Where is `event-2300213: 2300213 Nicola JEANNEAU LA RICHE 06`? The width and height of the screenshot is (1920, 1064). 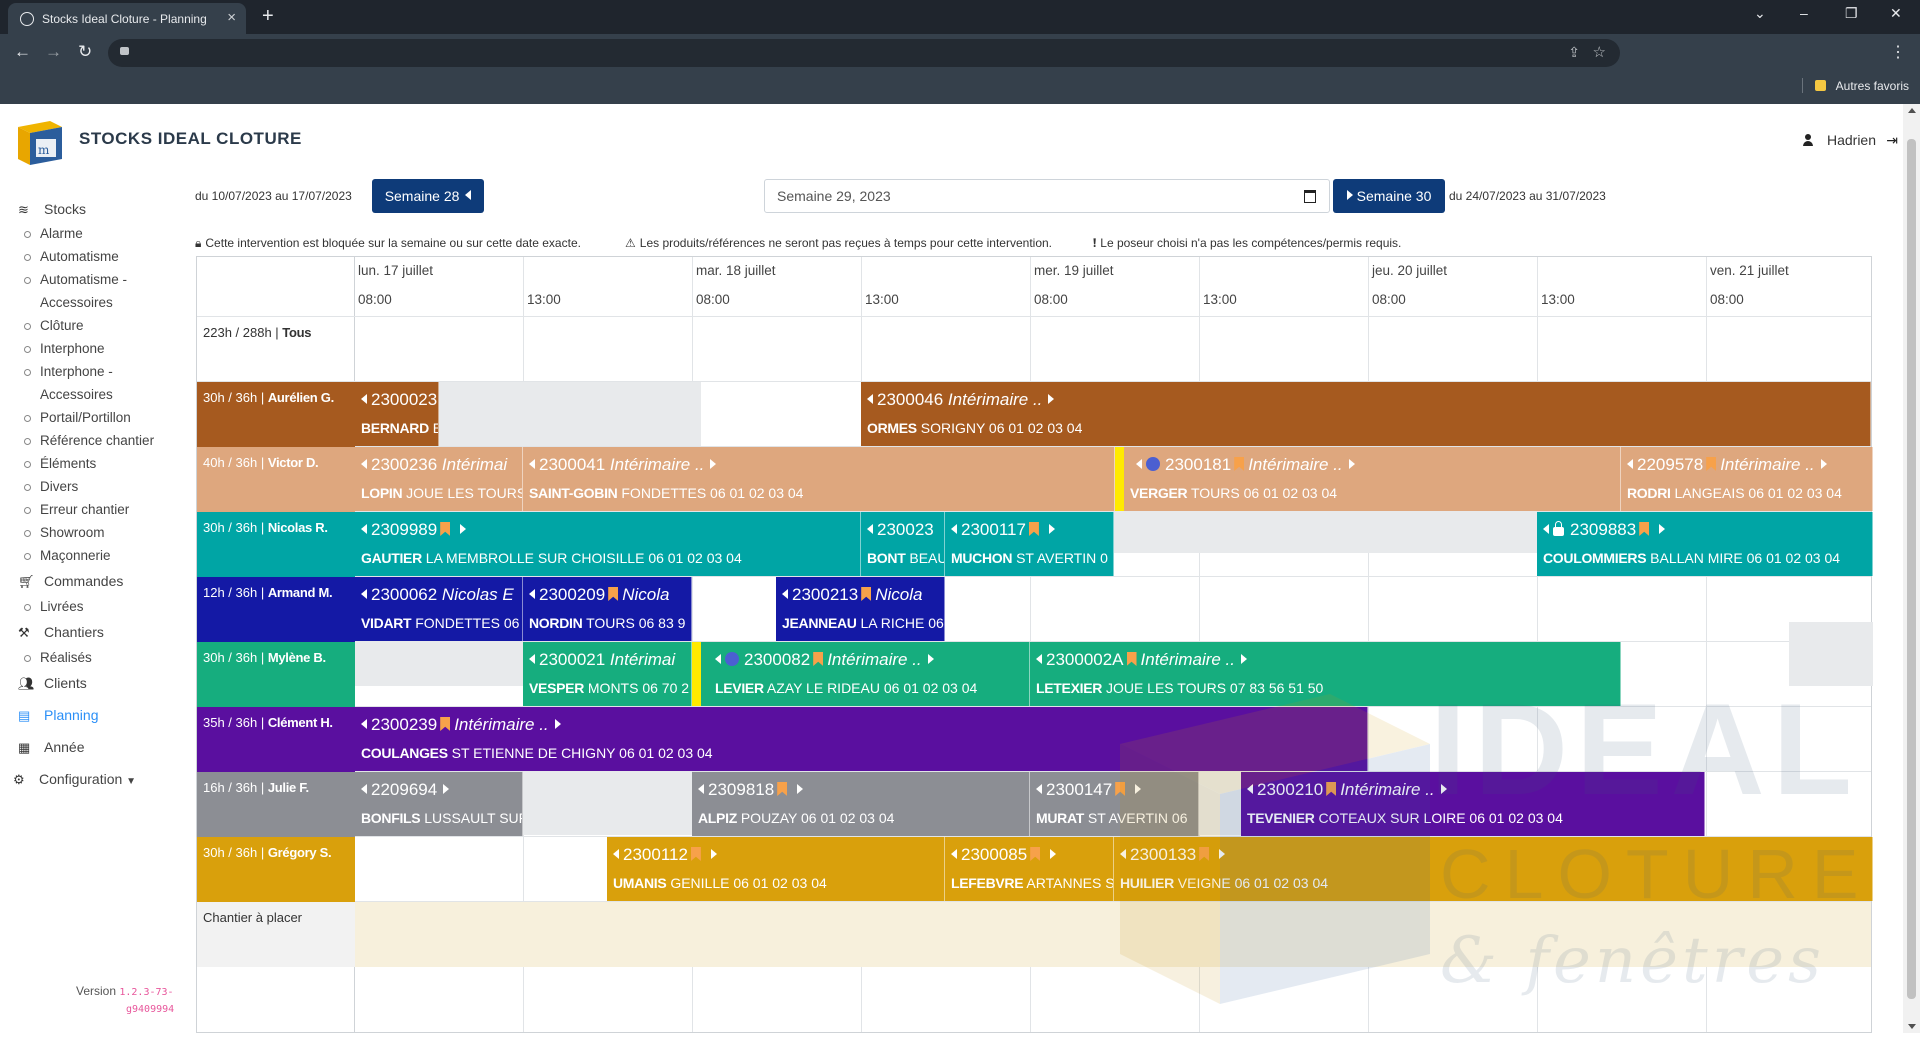 event-2300213: 2300213 Nicola JEANNEAU LA RICHE 06 is located at coordinates (860, 609).